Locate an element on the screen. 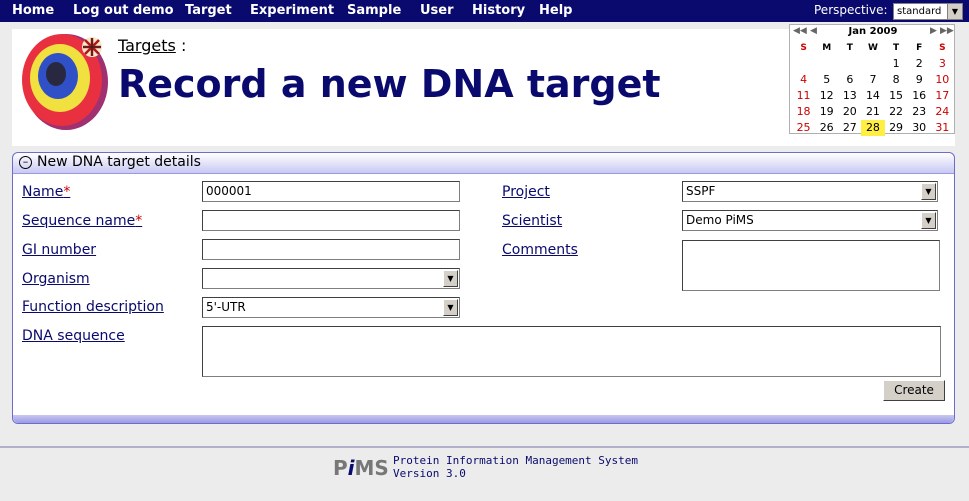  calendar-dow: W is located at coordinates (872, 48).